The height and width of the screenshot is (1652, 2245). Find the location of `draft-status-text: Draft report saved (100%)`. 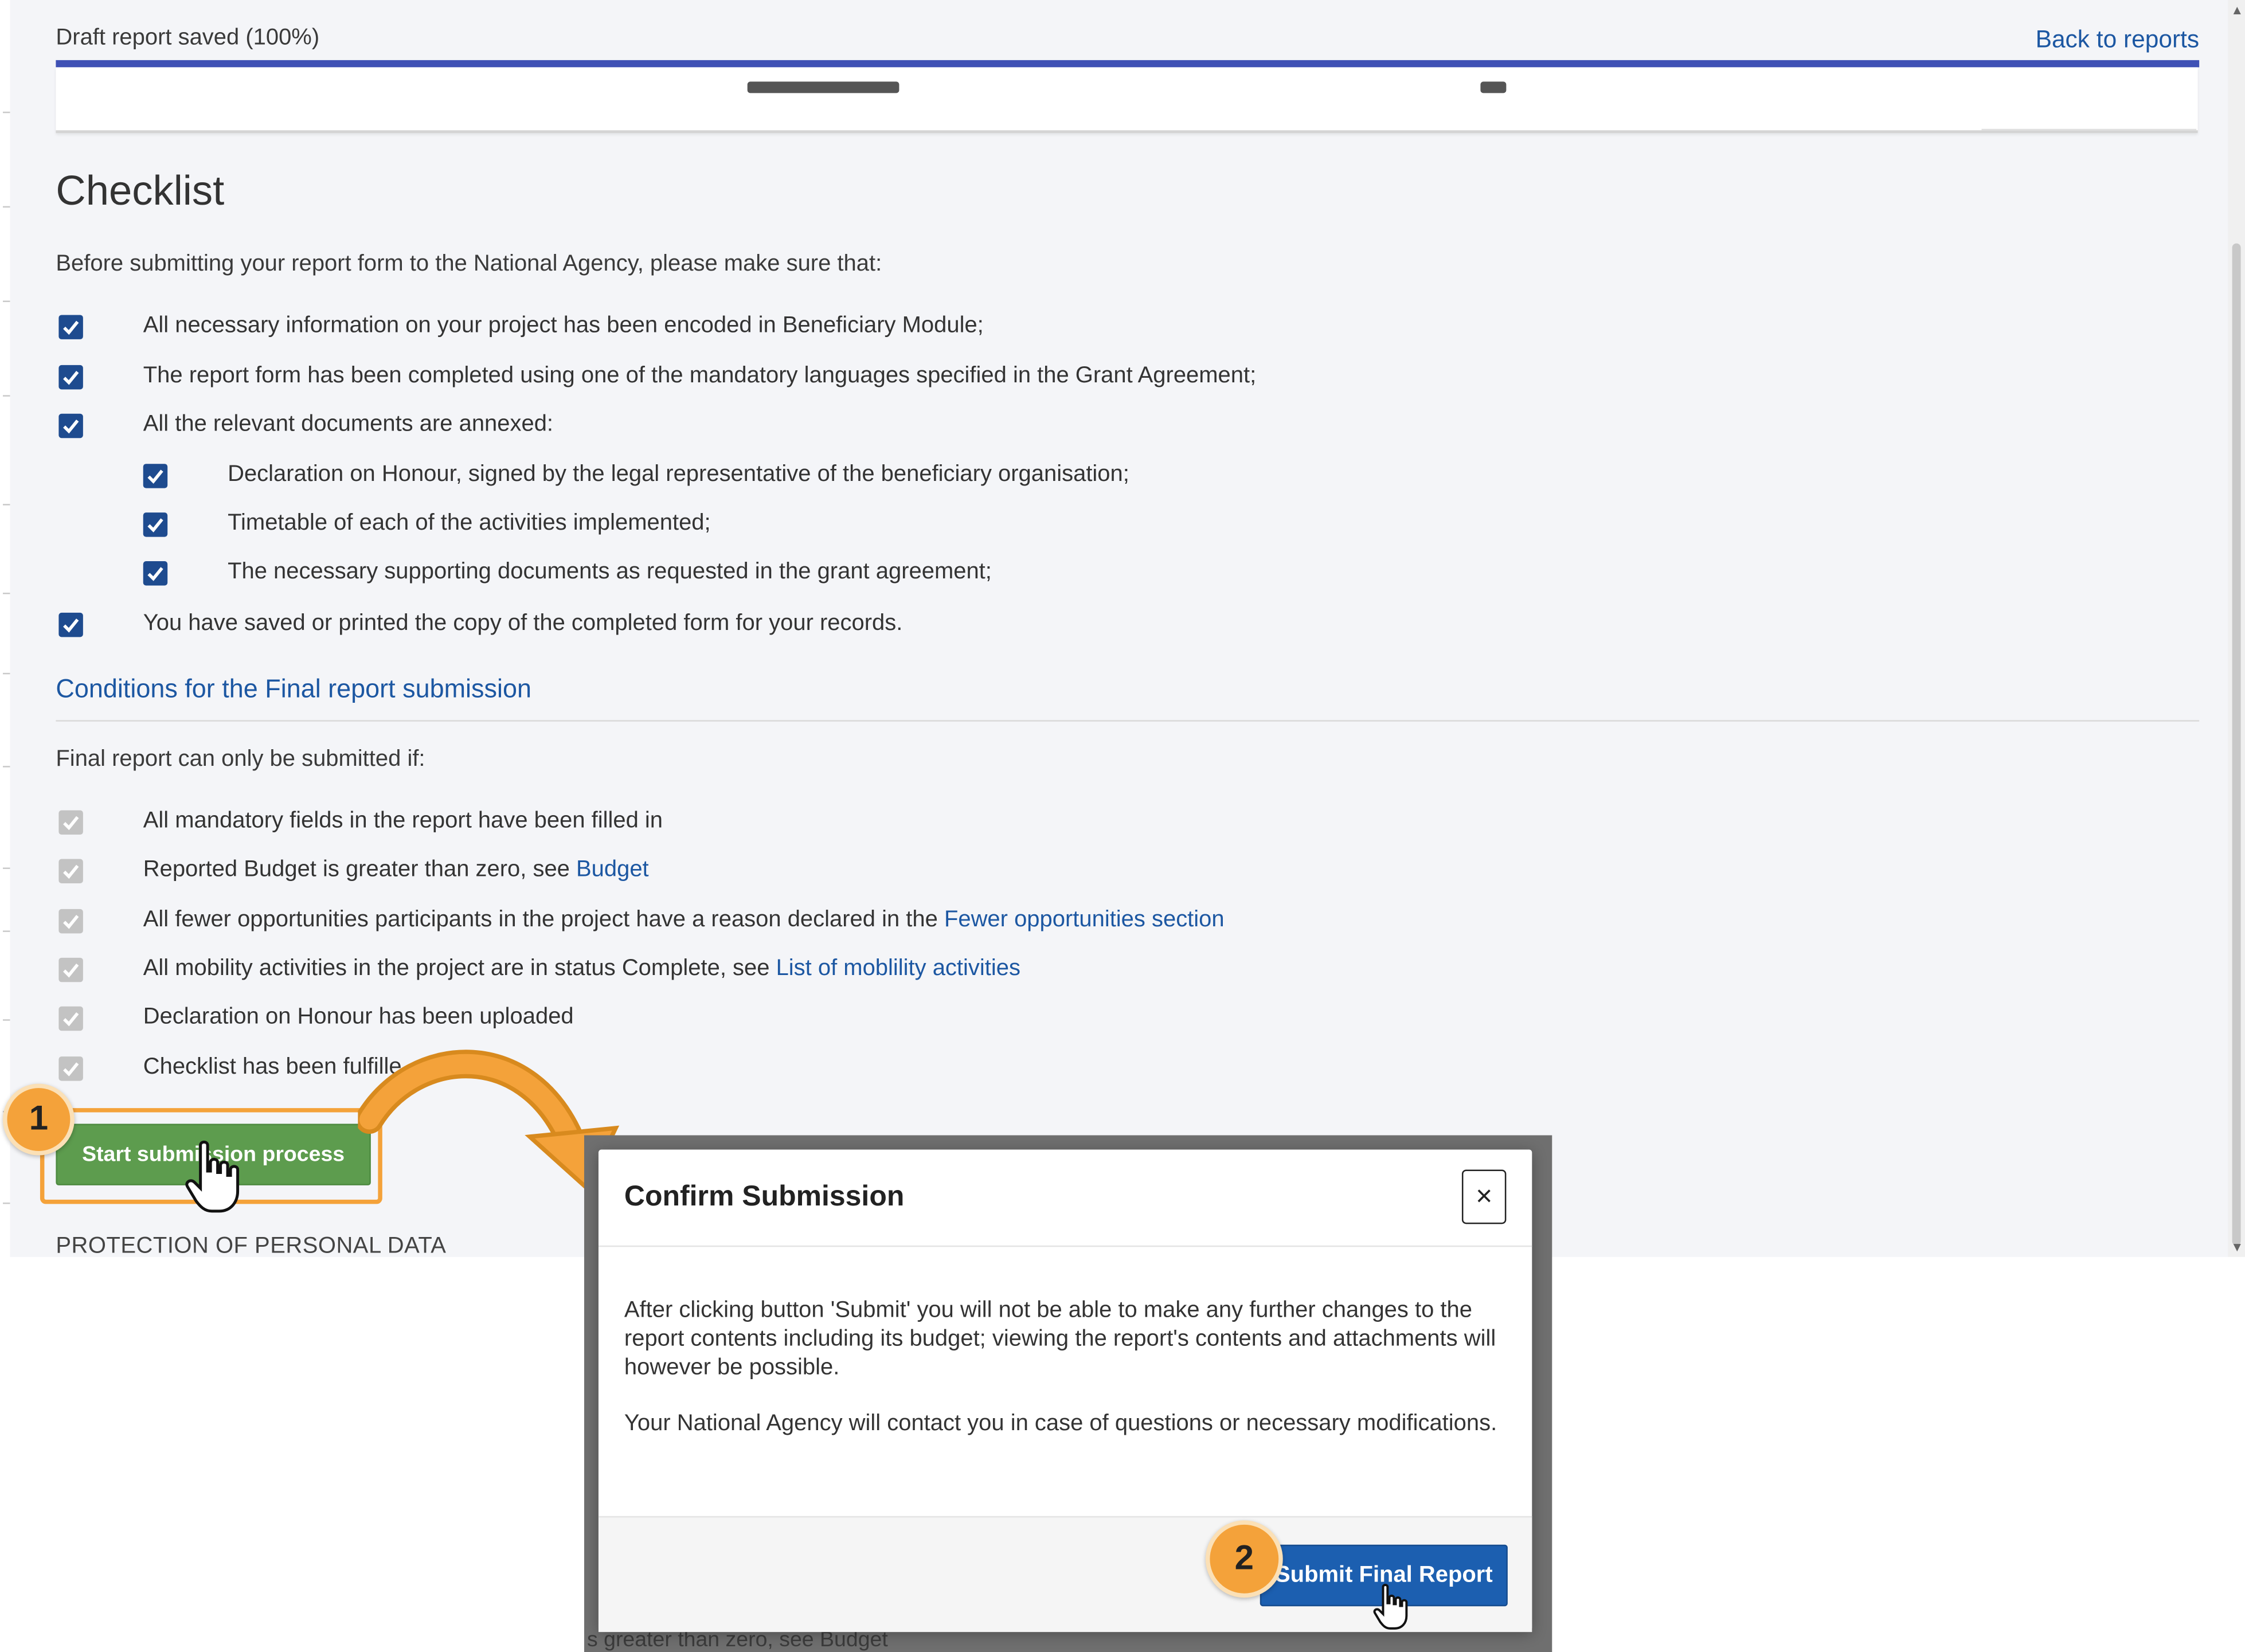

draft-status-text: Draft report saved (100%) is located at coordinates (188, 37).